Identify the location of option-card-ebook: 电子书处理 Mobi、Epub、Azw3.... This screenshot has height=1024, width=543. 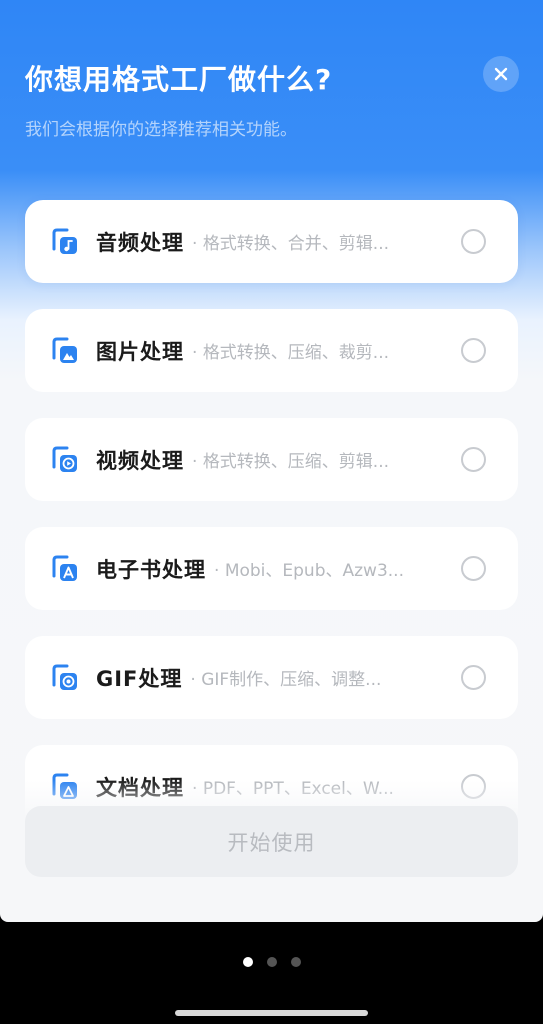
(271, 568).